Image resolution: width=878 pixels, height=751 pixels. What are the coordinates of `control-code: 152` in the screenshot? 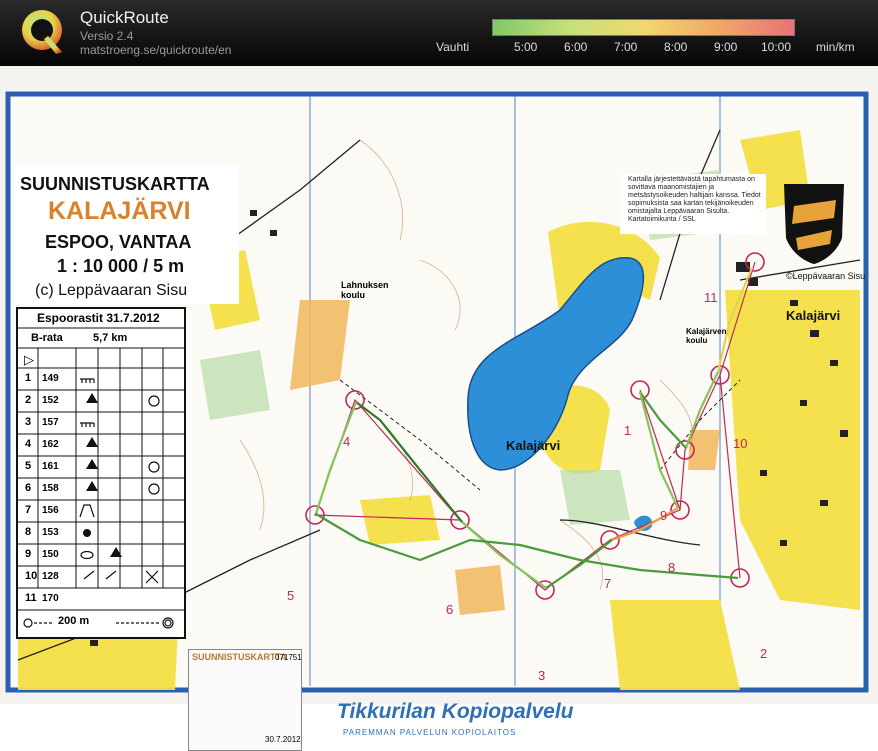 It's located at (50, 400).